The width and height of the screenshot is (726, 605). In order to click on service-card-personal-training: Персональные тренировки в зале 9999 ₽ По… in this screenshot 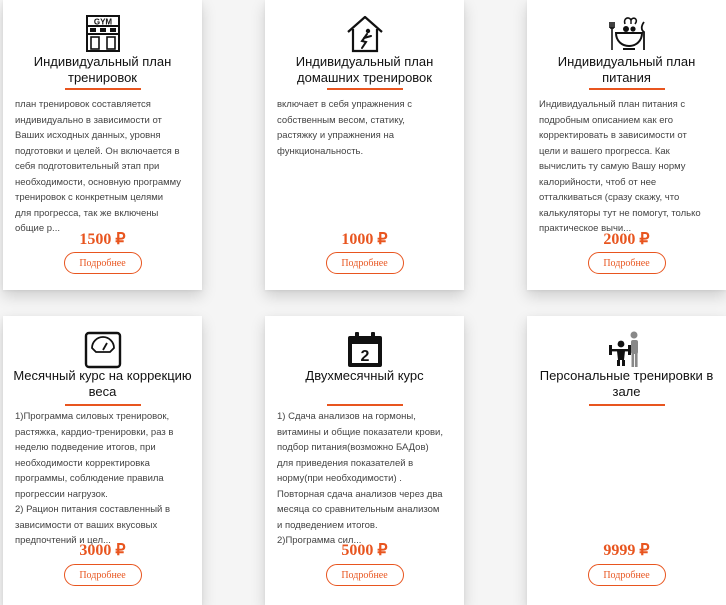, I will do `click(626, 460)`.